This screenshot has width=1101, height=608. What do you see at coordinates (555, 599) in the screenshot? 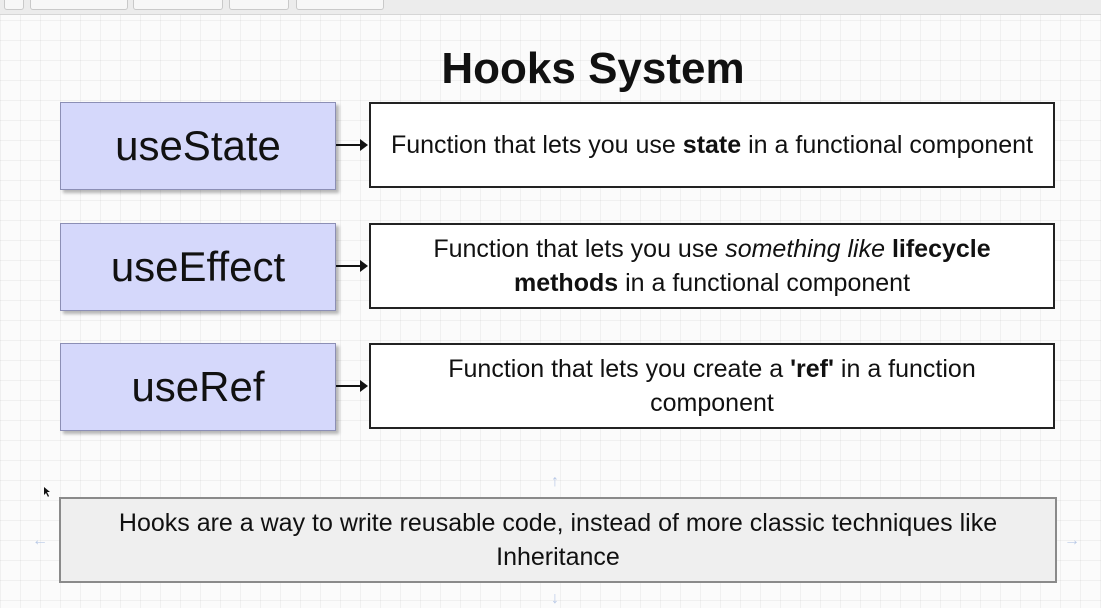
I see `arrow-down-icon: ↓` at bounding box center [555, 599].